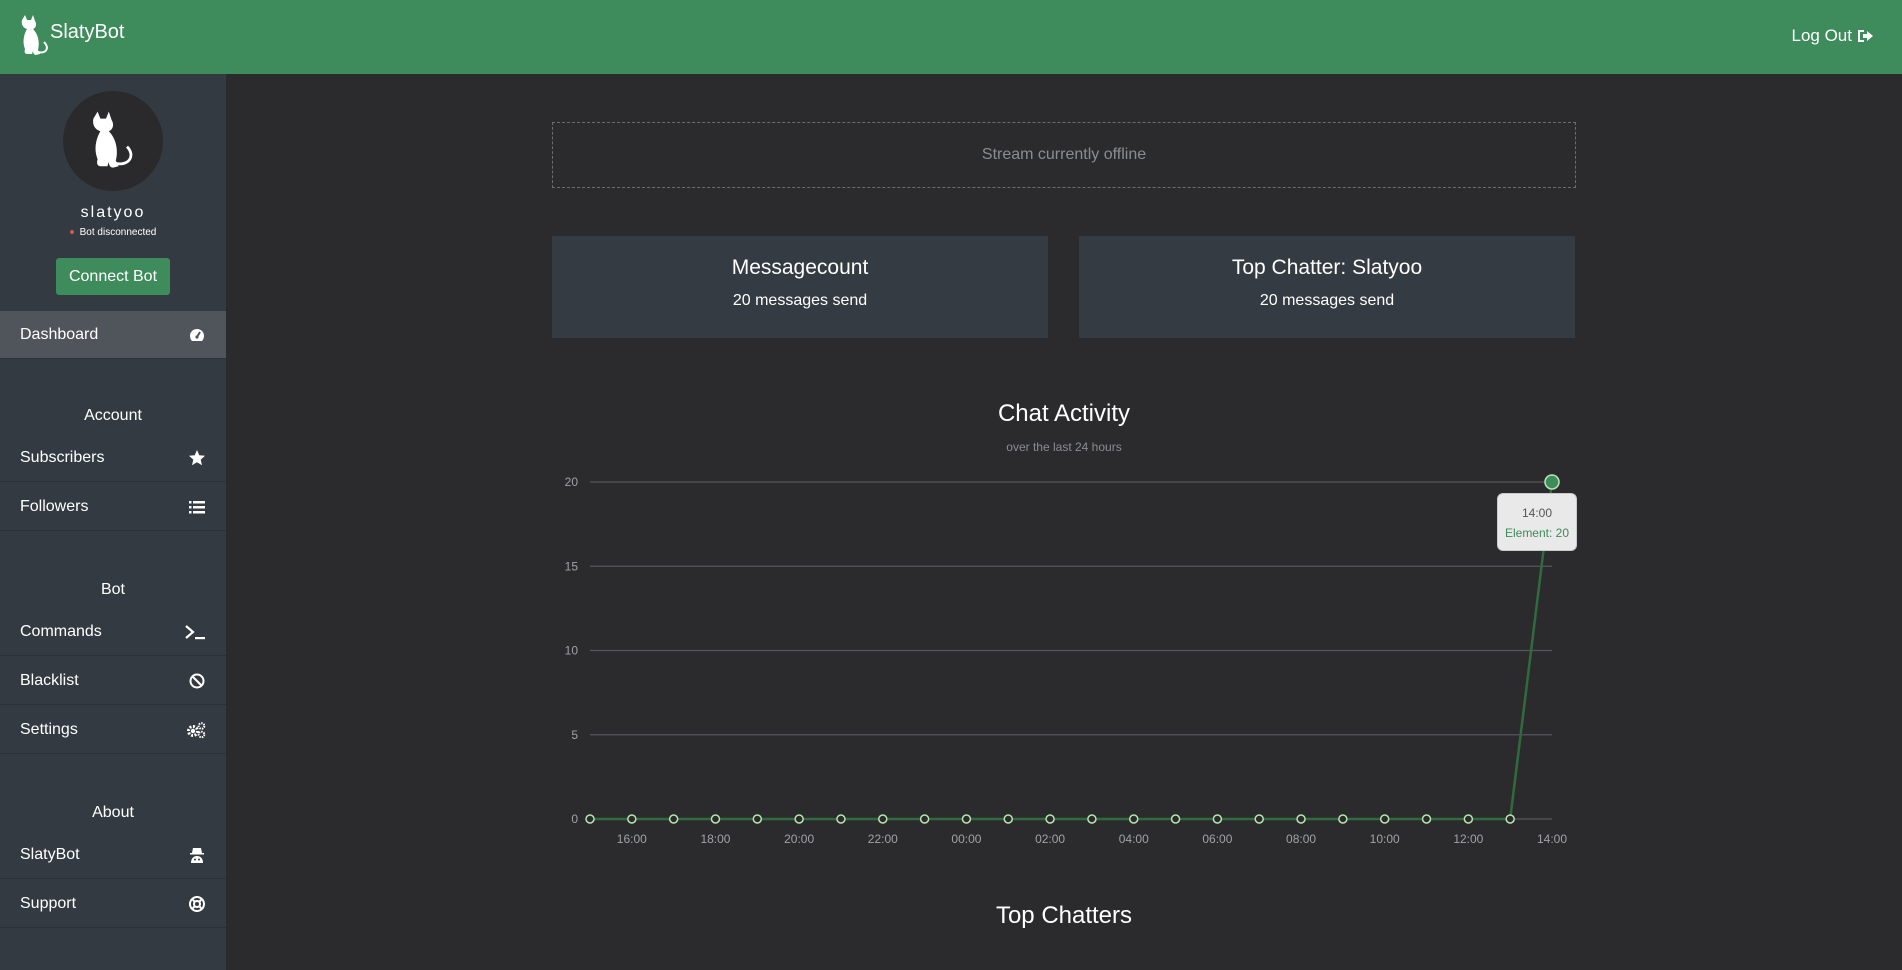 The height and width of the screenshot is (970, 1902). Describe the element at coordinates (1537, 533) in the screenshot. I see `tooltip-value: Element: 20` at that location.